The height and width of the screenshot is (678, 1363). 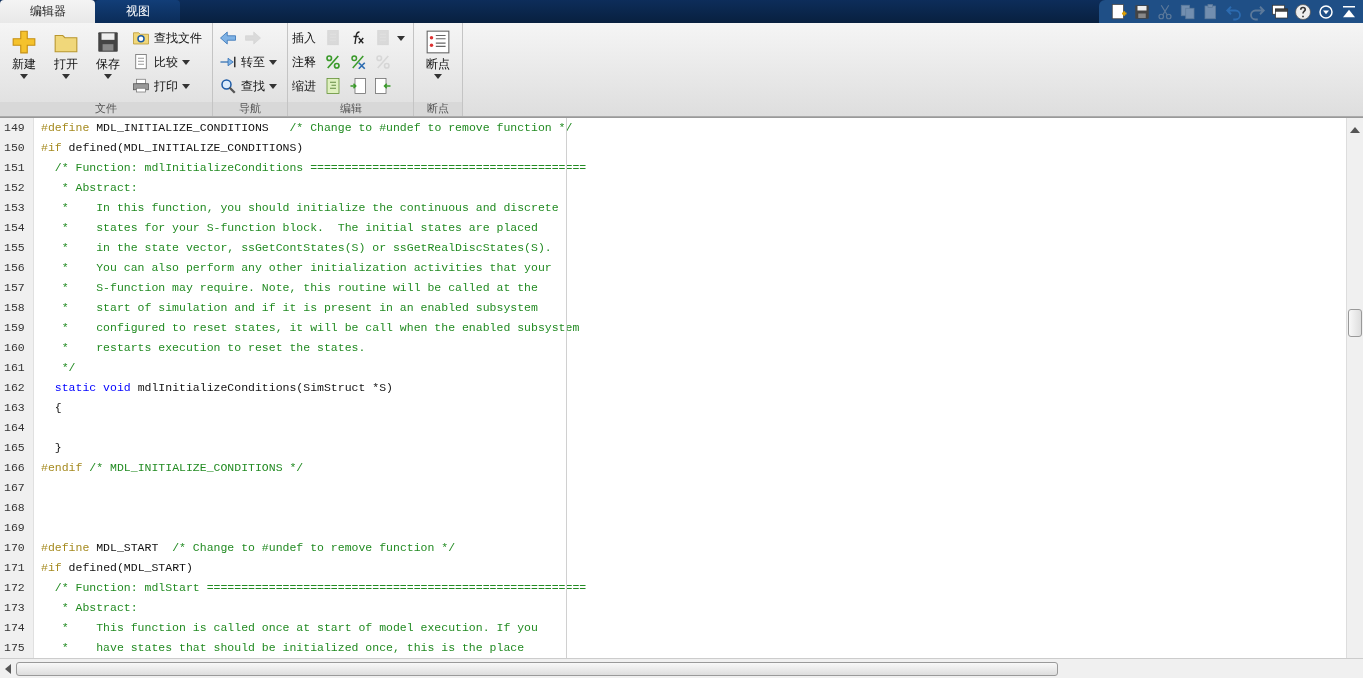 I want to click on line-number: 172, so click(x=14, y=588).